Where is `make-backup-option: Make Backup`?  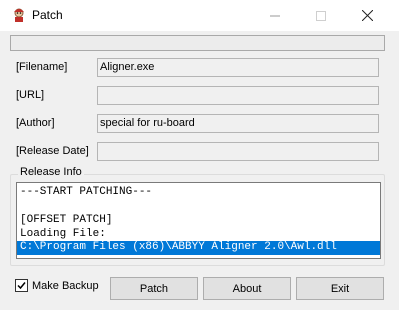 make-backup-option: Make Backup is located at coordinates (57, 285).